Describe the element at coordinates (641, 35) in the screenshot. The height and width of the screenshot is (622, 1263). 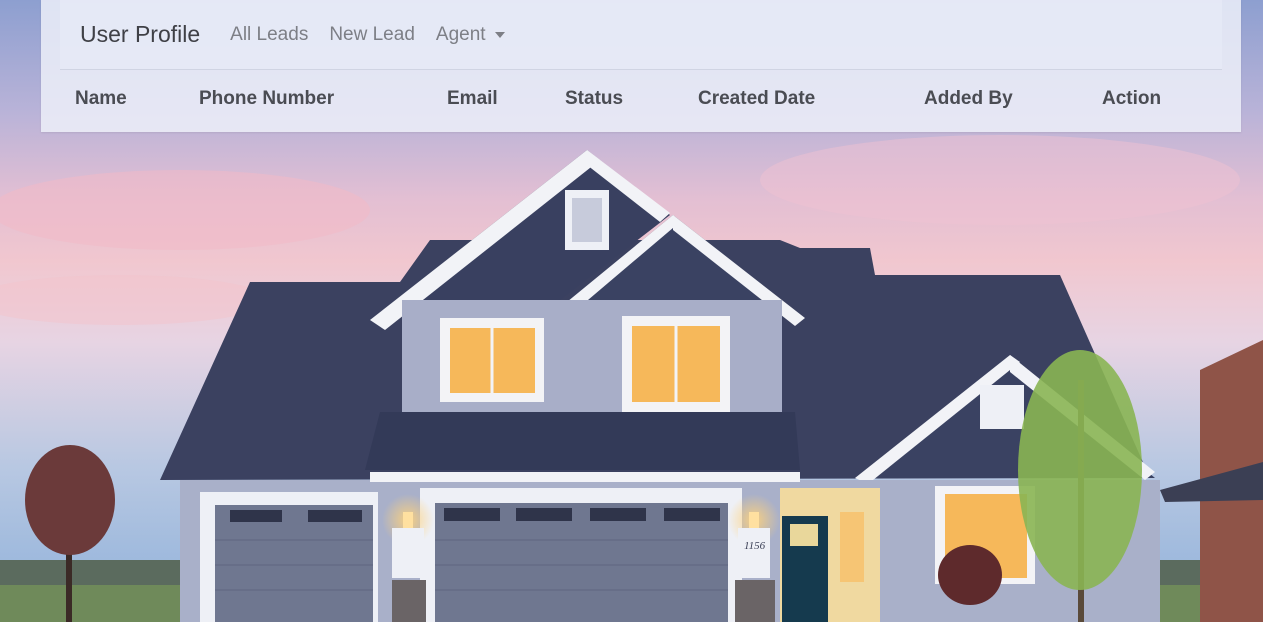
I see `navbar: User Profile All Leads New Lead Agent` at that location.